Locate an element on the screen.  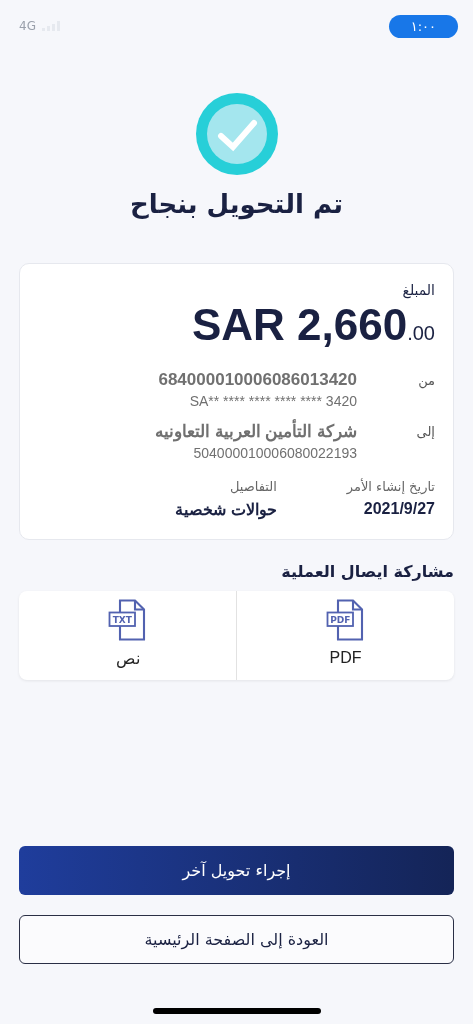
new-transfer-button: إجراء تحويل آخر is located at coordinates (236, 870).